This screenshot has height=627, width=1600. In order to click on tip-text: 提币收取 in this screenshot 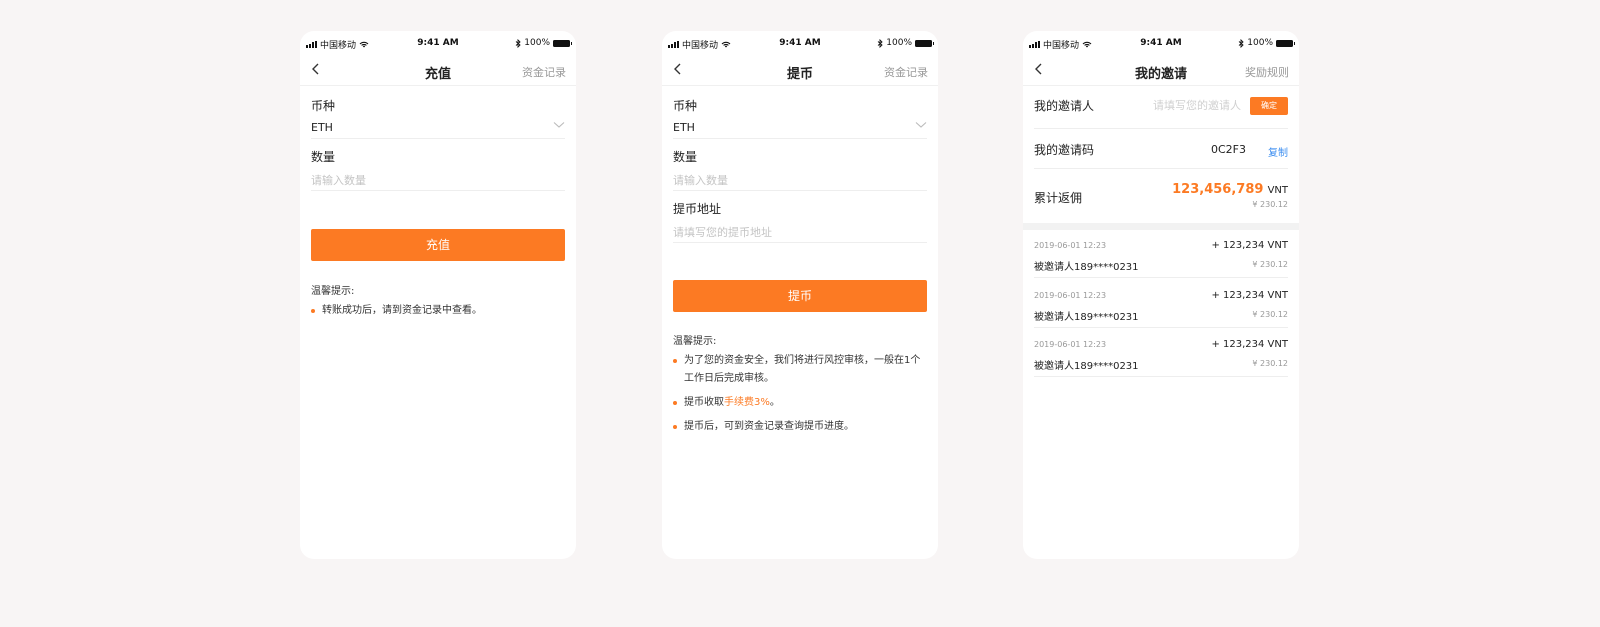, I will do `click(704, 402)`.